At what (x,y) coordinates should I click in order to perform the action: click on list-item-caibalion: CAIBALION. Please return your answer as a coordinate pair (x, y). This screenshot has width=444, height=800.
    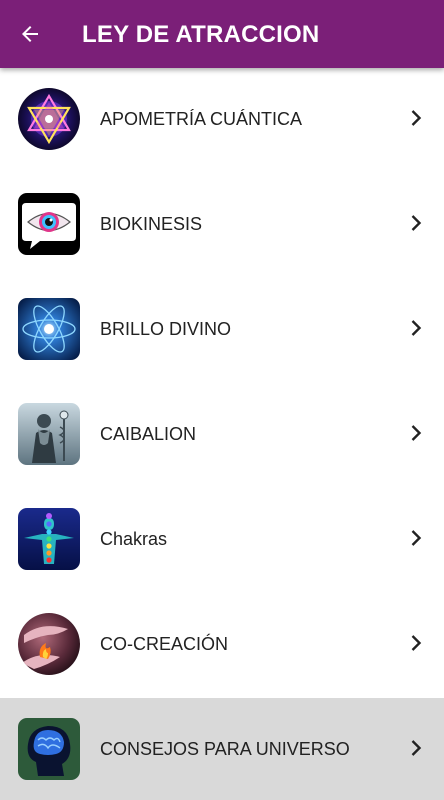
    Looking at the image, I should click on (222, 435).